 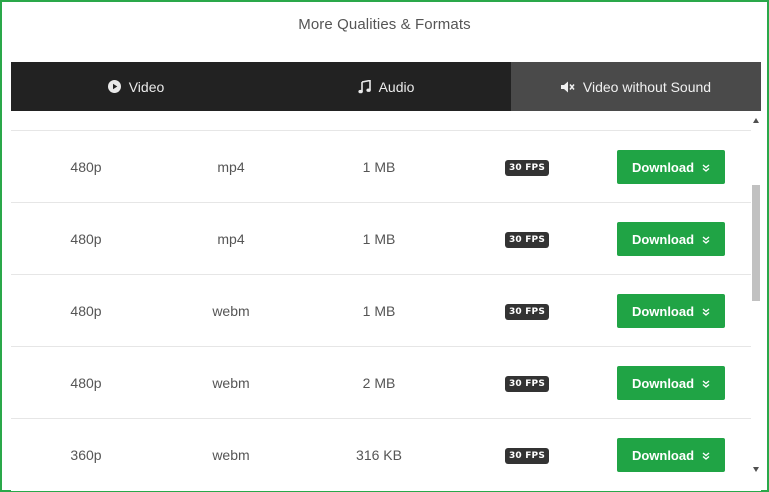 What do you see at coordinates (647, 86) in the screenshot?
I see `tab-video-without-sound-label: Video without Sound` at bounding box center [647, 86].